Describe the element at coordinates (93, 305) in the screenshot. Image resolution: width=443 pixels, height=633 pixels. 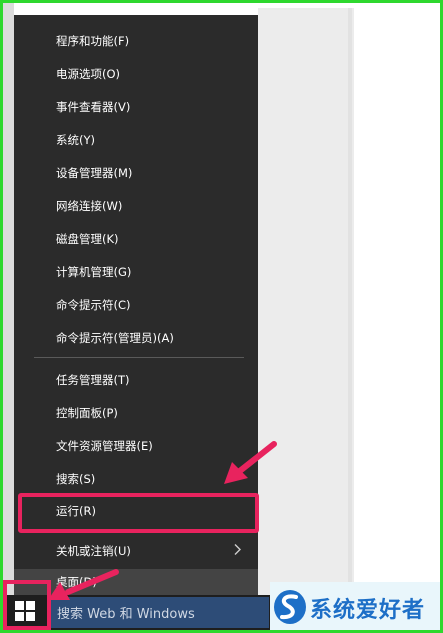
I see `menu-item-label: 命令提示符(C)` at that location.